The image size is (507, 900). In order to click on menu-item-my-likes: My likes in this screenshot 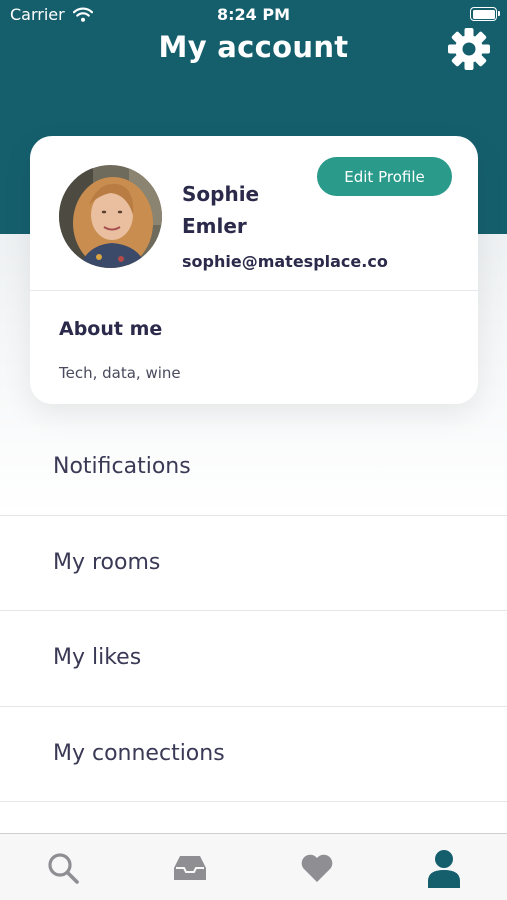, I will do `click(253, 659)`.